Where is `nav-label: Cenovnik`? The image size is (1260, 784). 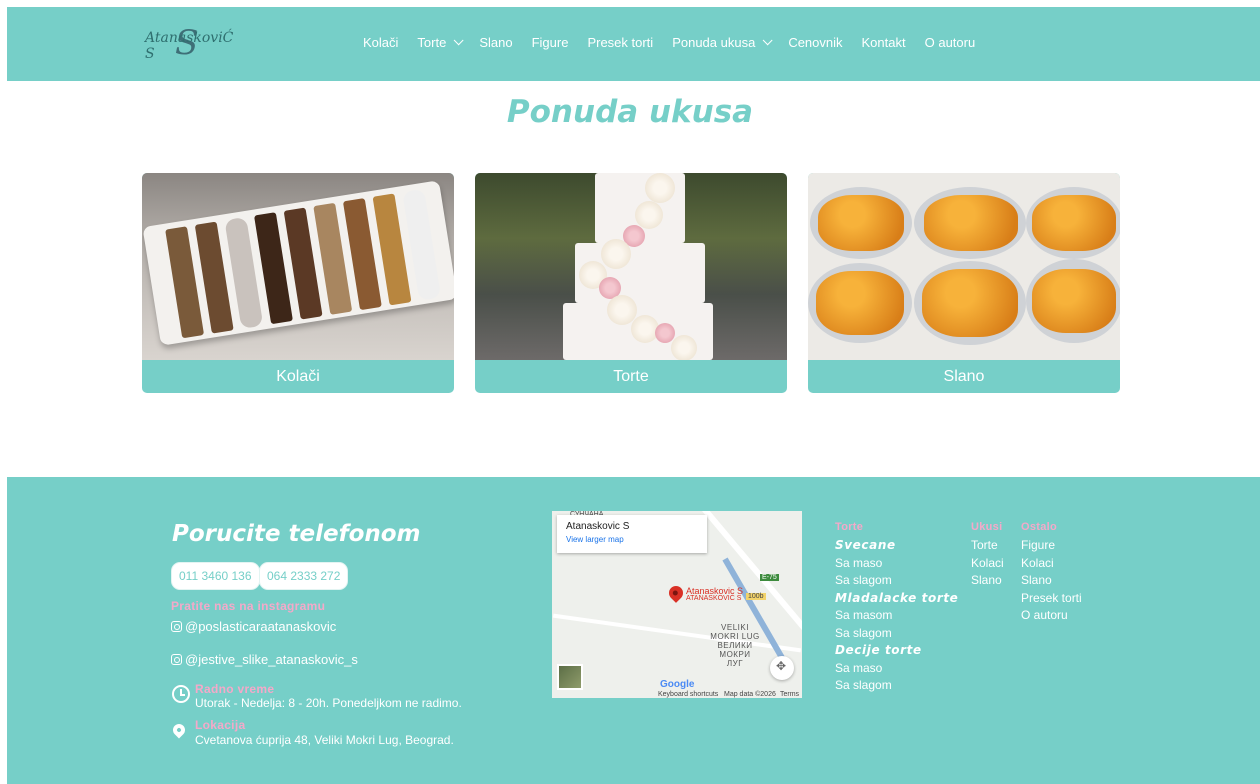 nav-label: Cenovnik is located at coordinates (815, 42).